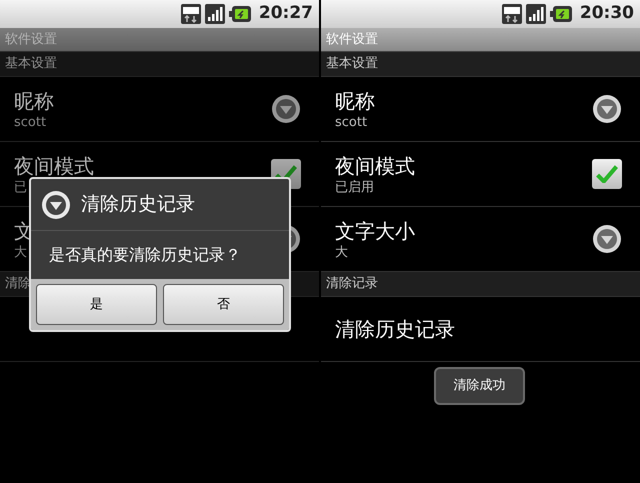  Describe the element at coordinates (138, 205) in the screenshot. I see `dialog-title: 清除历史记录` at that location.